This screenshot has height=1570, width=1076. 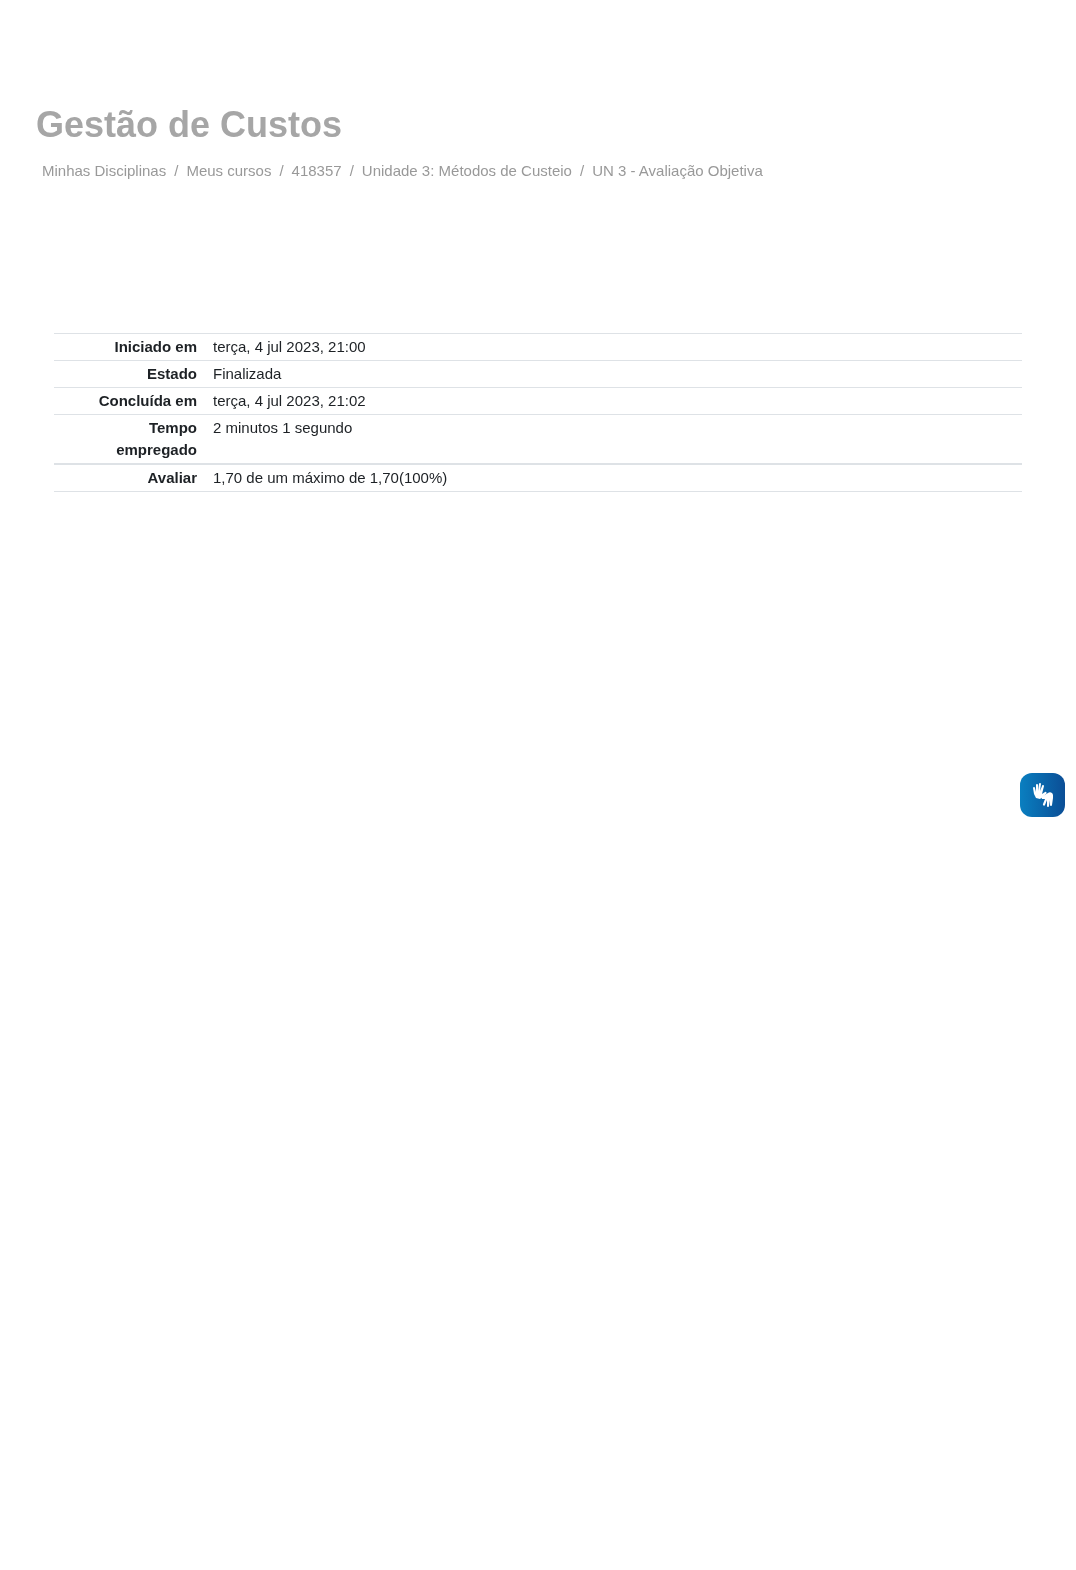 I want to click on breadcrumb-link: 418357, so click(x=316, y=171).